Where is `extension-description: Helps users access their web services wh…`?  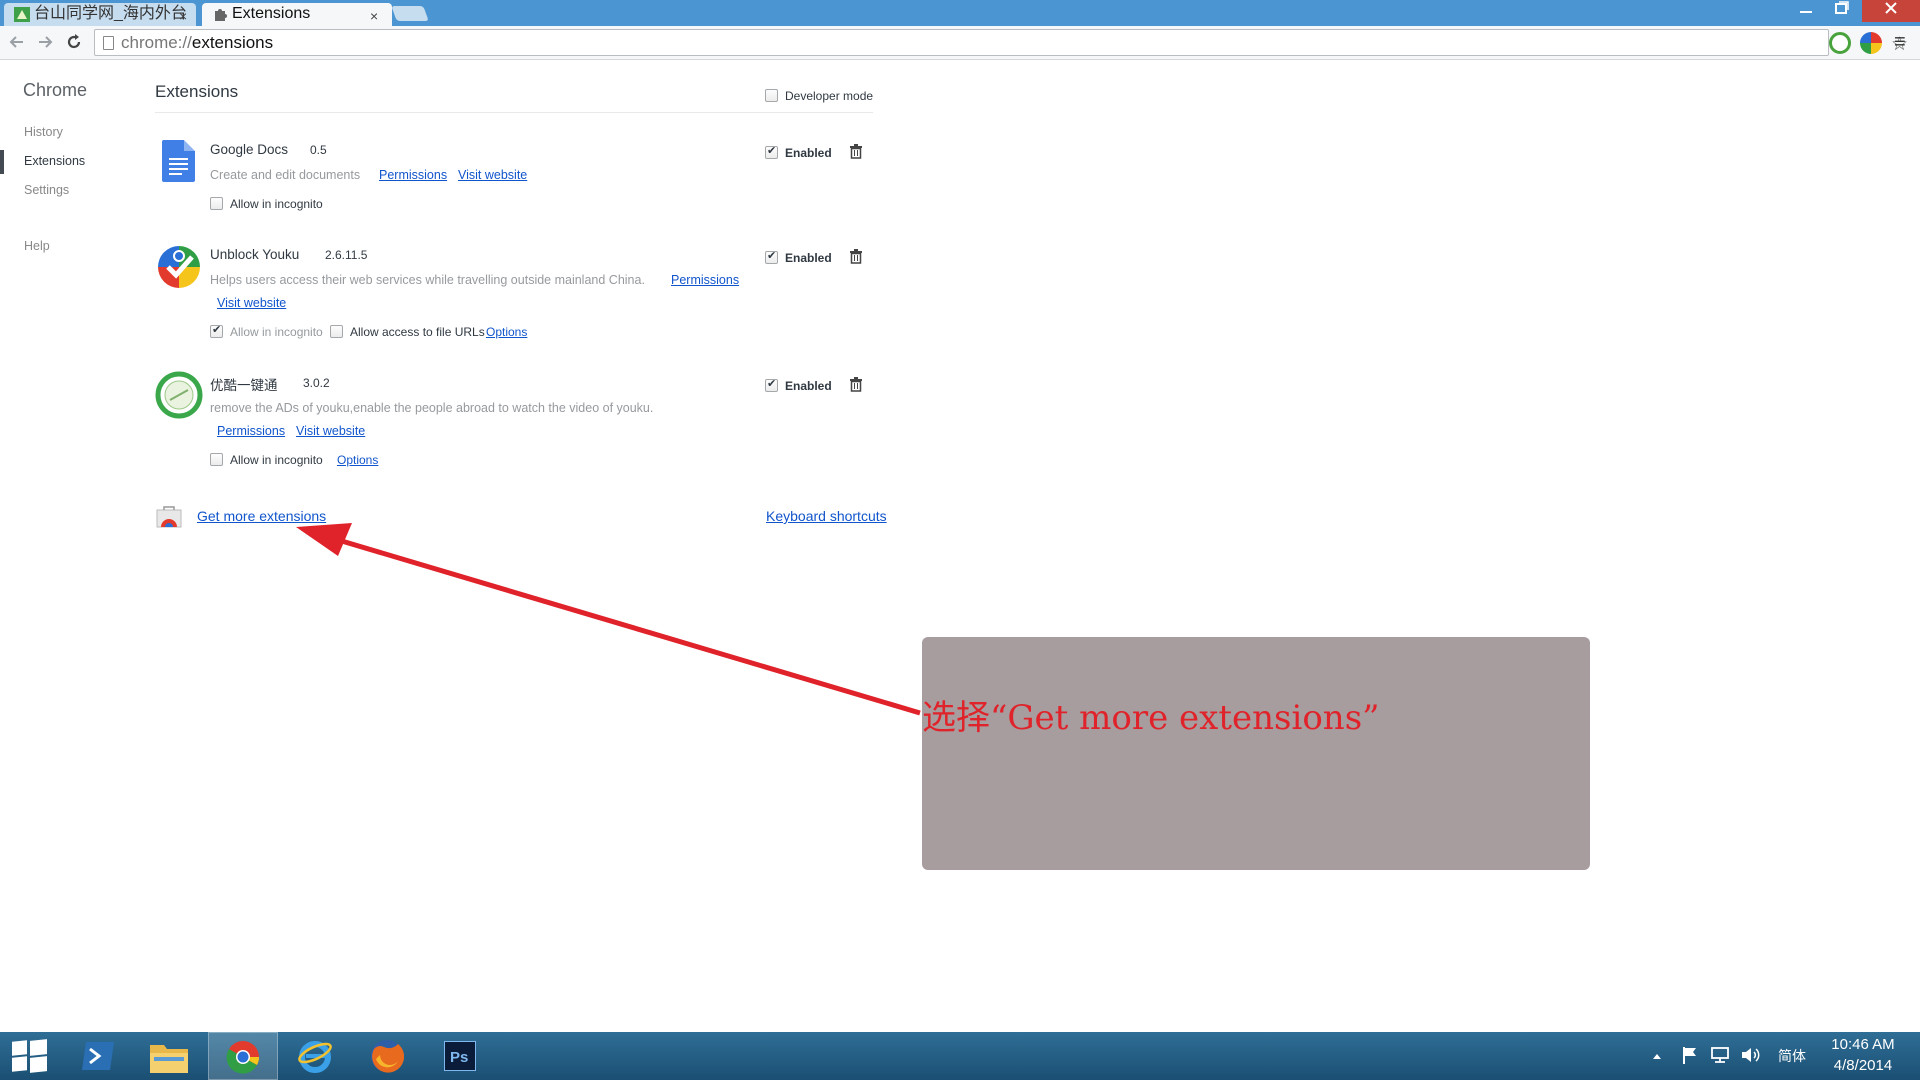
extension-description: Helps users access their web services wh… is located at coordinates (427, 280).